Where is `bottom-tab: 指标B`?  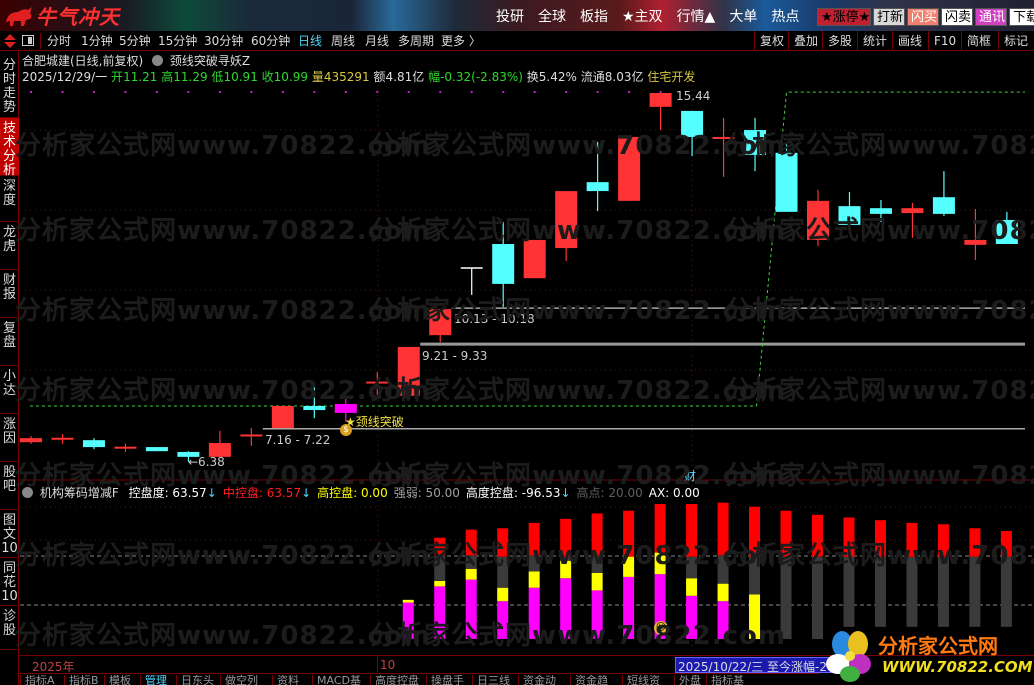
bottom-tab: 指标B is located at coordinates (84, 680).